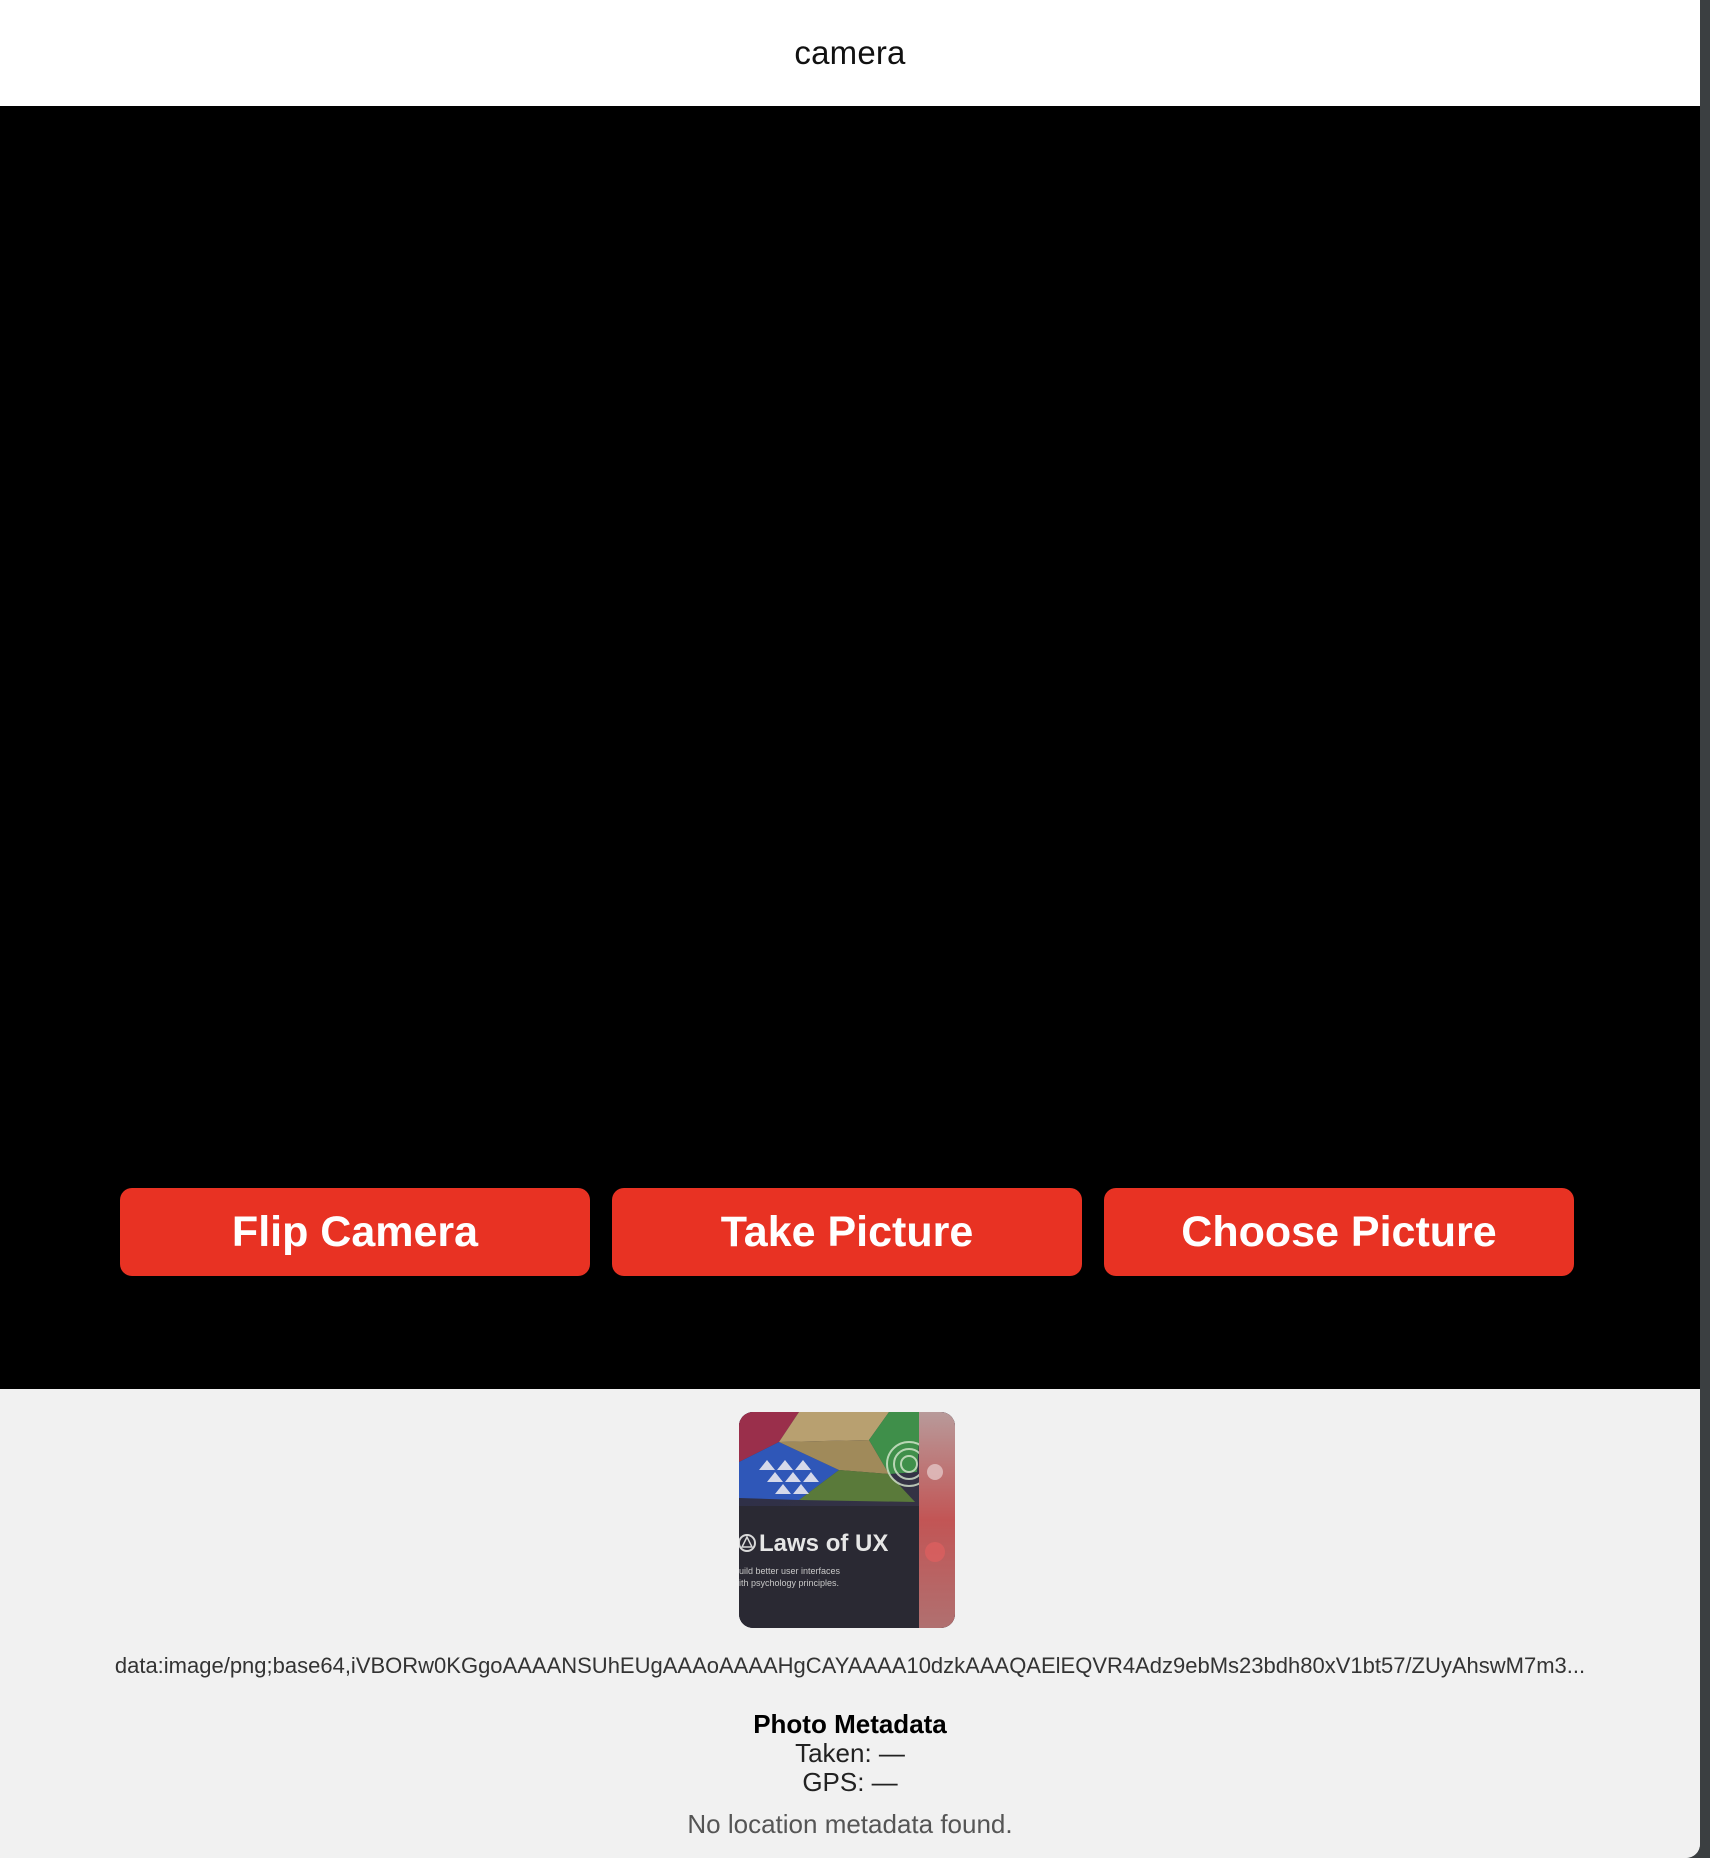 Image resolution: width=1710 pixels, height=1858 pixels. What do you see at coordinates (850, 1782) in the screenshot?
I see `metadata-gps: GPS: —` at bounding box center [850, 1782].